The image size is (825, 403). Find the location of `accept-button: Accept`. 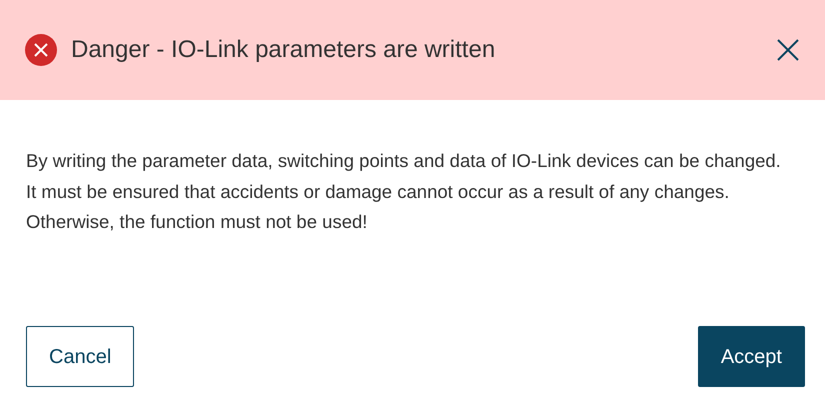

accept-button: Accept is located at coordinates (751, 356).